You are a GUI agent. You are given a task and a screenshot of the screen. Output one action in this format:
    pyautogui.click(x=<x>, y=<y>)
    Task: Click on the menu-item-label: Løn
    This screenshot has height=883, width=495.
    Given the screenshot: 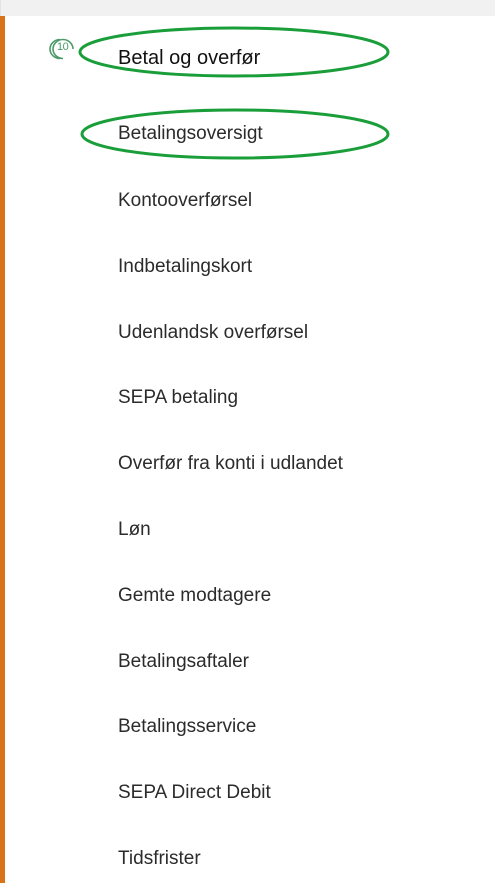 What is the action you would take?
    pyautogui.click(x=134, y=529)
    